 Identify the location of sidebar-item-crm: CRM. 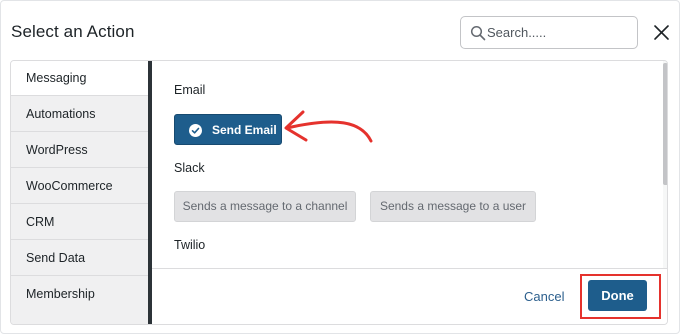
(79, 222).